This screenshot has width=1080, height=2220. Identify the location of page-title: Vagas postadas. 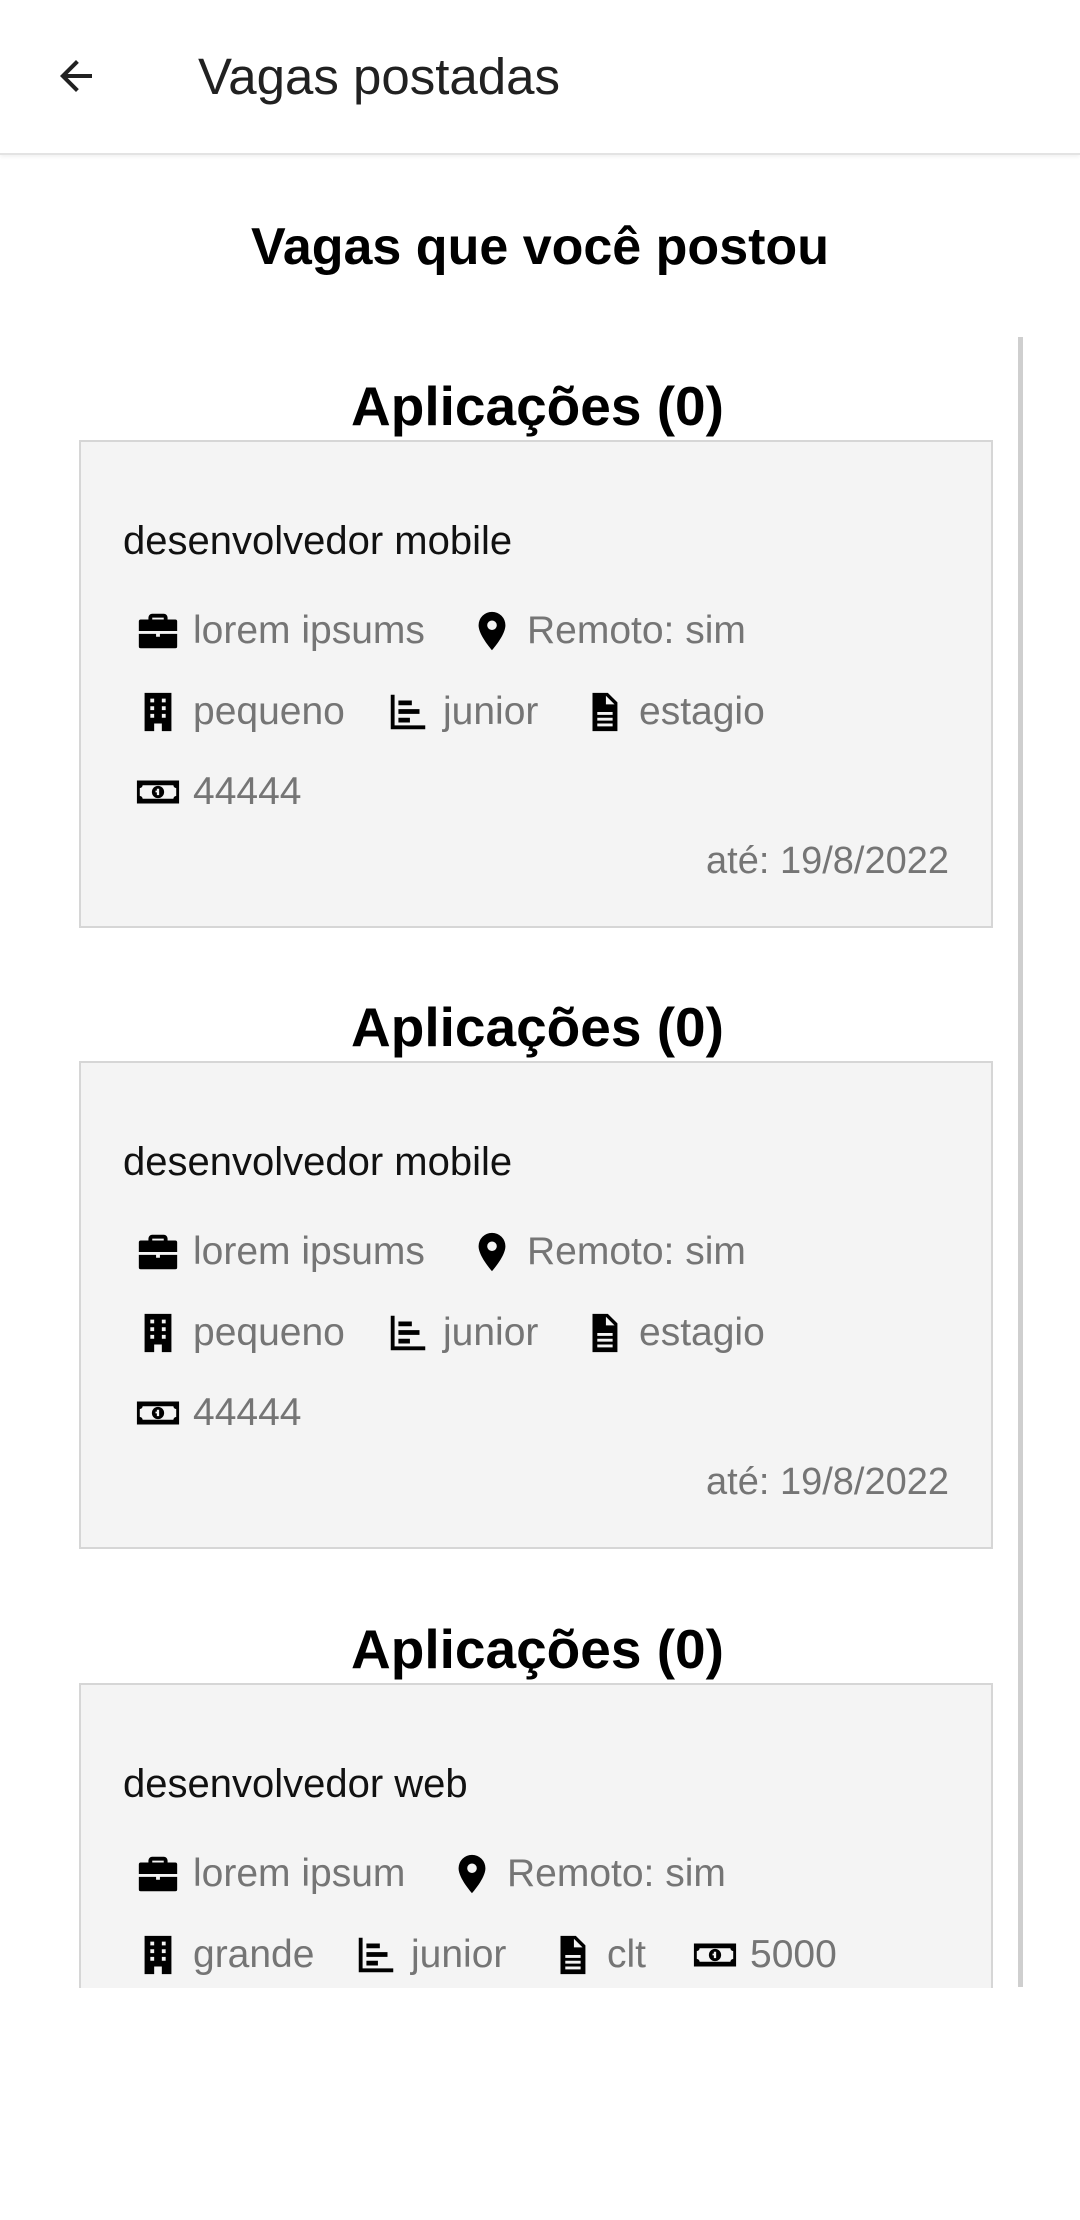
(379, 76).